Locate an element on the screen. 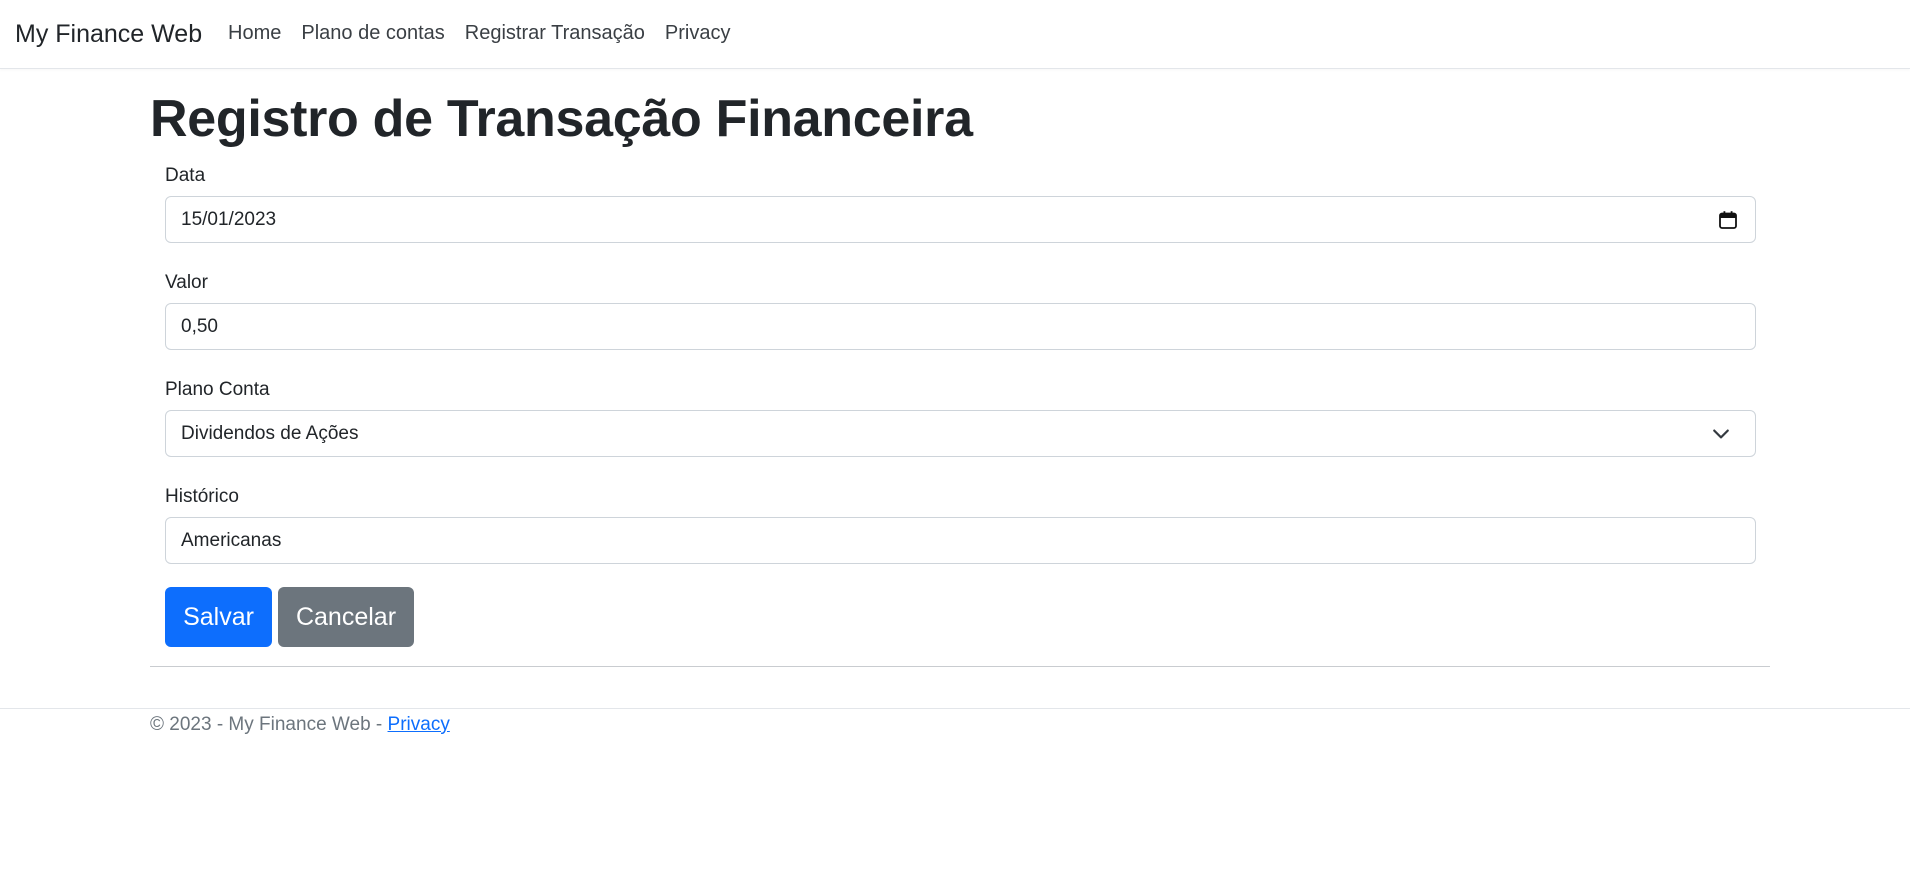 The width and height of the screenshot is (1910, 886). chevron-down-icon is located at coordinates (1721, 433).